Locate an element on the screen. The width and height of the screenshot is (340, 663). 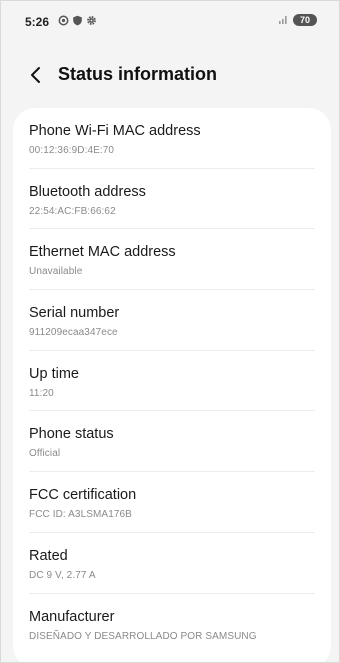
list-item-up-time: Up time 11:20 is located at coordinates (172, 381).